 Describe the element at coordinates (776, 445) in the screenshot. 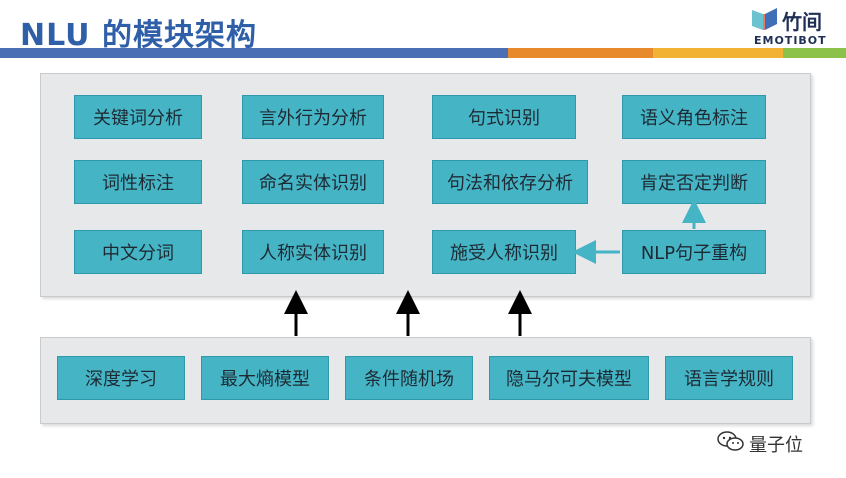

I see `watermark-text: 量子位` at that location.